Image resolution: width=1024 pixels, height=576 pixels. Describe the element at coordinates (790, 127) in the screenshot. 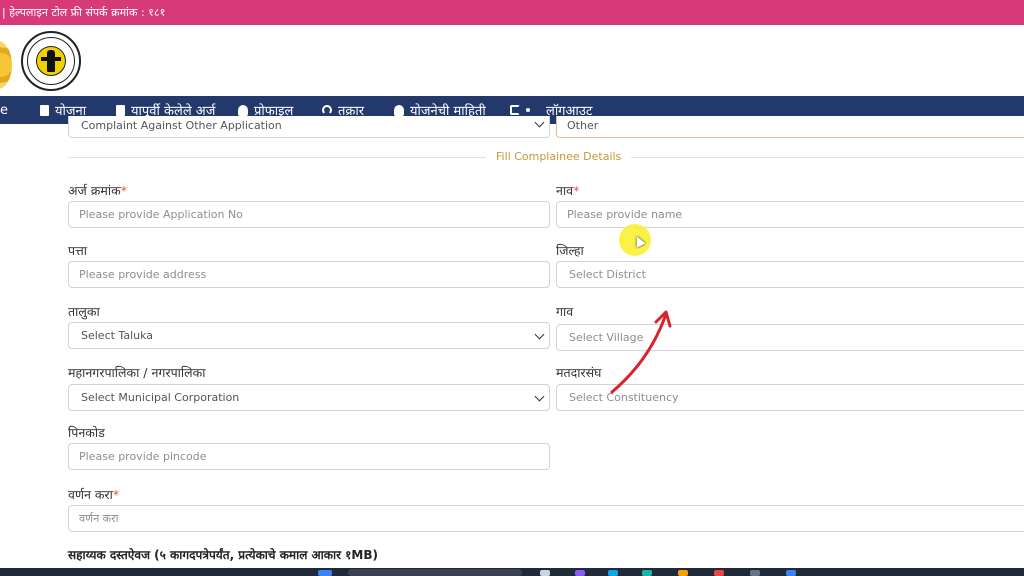

I see `complaint-subtype-field: Other` at that location.